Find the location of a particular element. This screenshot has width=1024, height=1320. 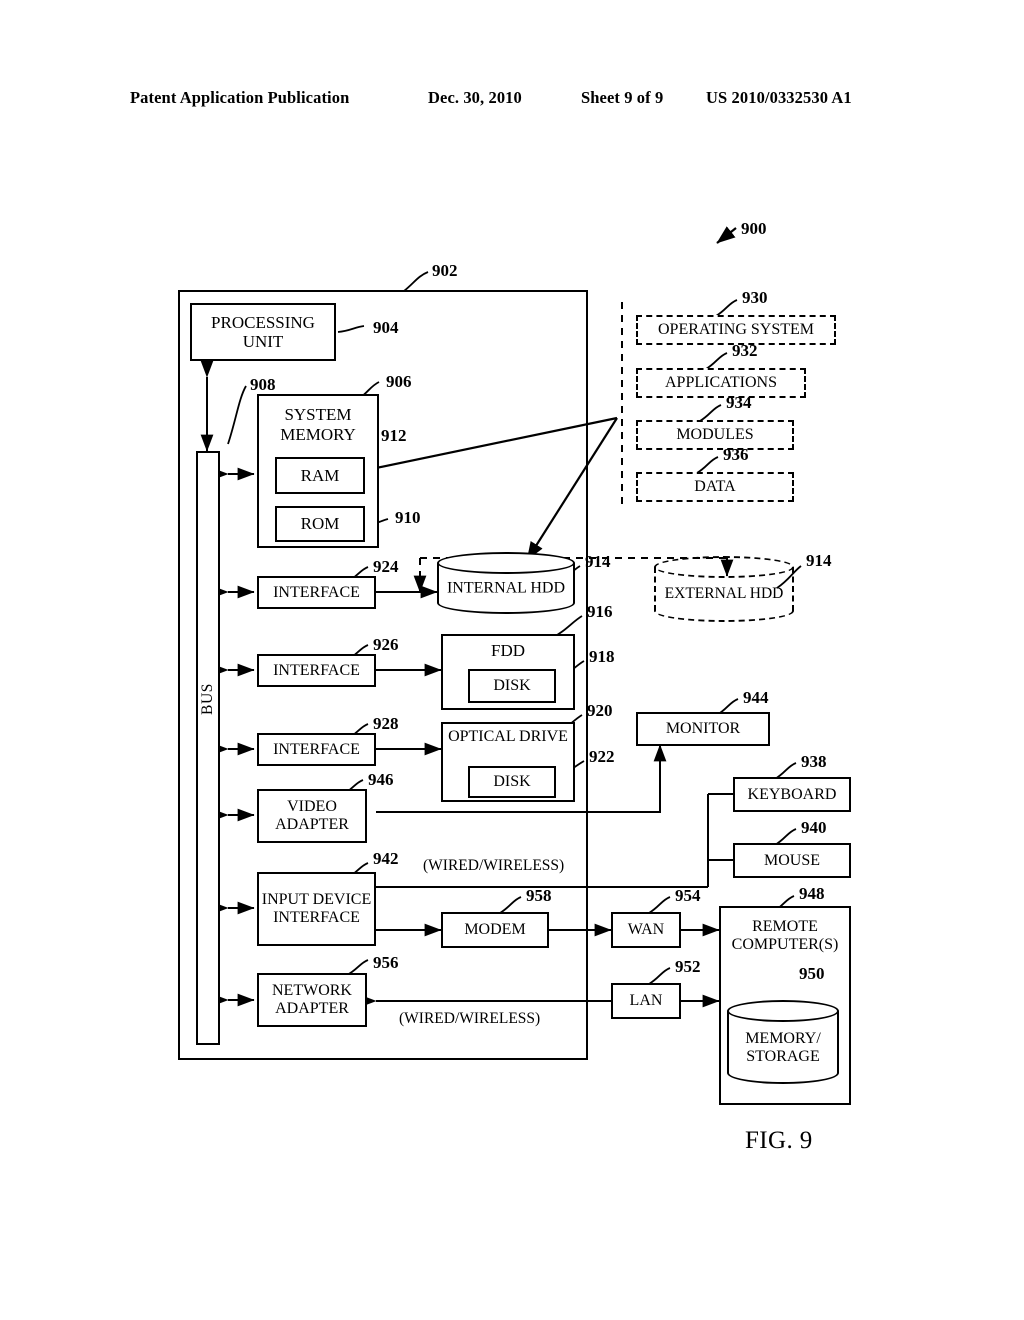

ref-904: 904 is located at coordinates (386, 327).